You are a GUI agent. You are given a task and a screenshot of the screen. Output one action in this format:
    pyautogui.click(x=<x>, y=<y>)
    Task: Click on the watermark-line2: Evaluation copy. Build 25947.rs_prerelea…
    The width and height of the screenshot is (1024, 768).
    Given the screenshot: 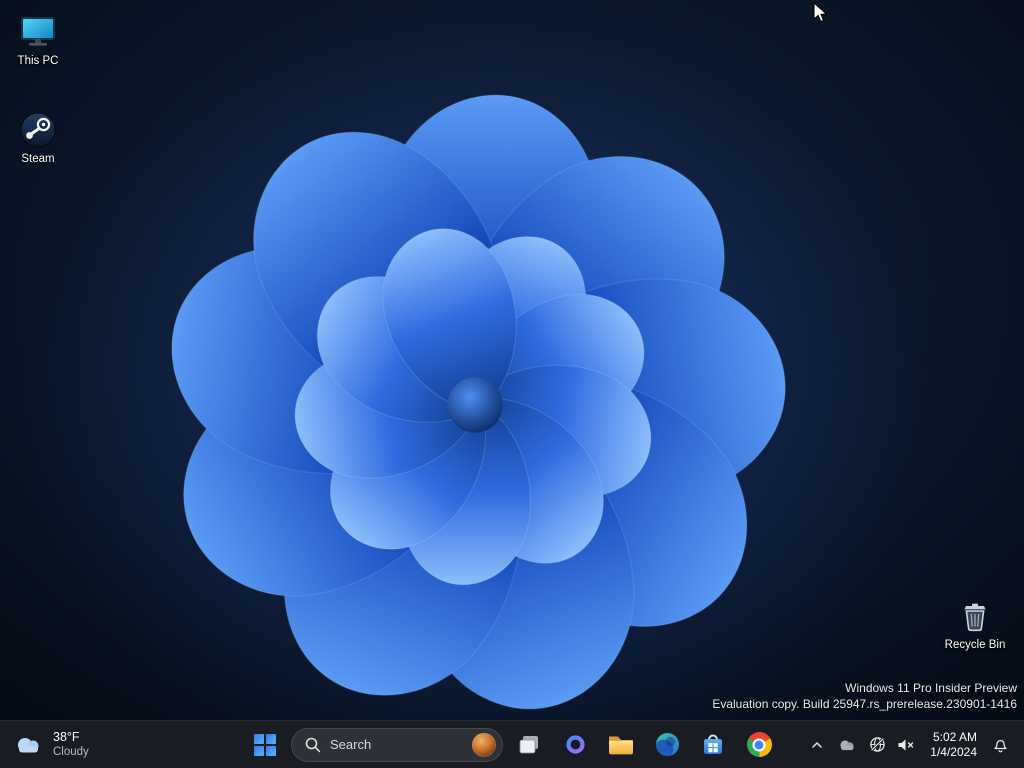 What is the action you would take?
    pyautogui.click(x=864, y=704)
    